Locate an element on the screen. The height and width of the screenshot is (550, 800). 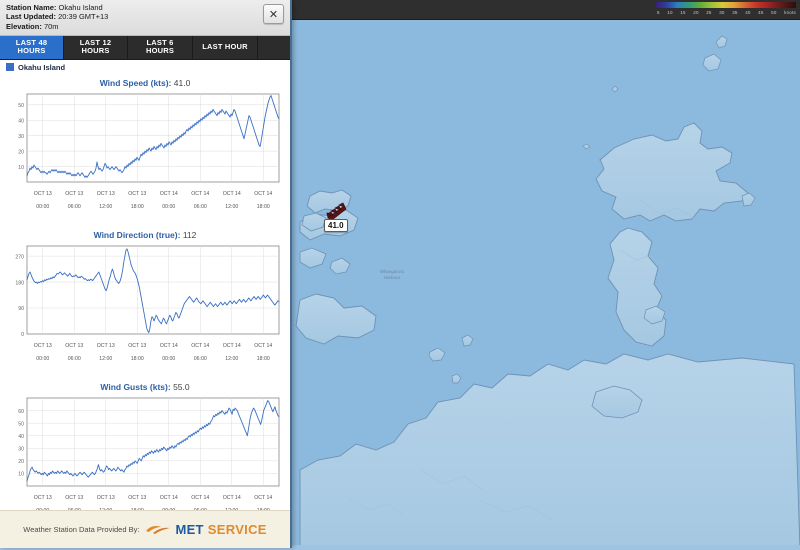
wind-direction-title-main: Wind Direction (true): is located at coordinates (137, 234).